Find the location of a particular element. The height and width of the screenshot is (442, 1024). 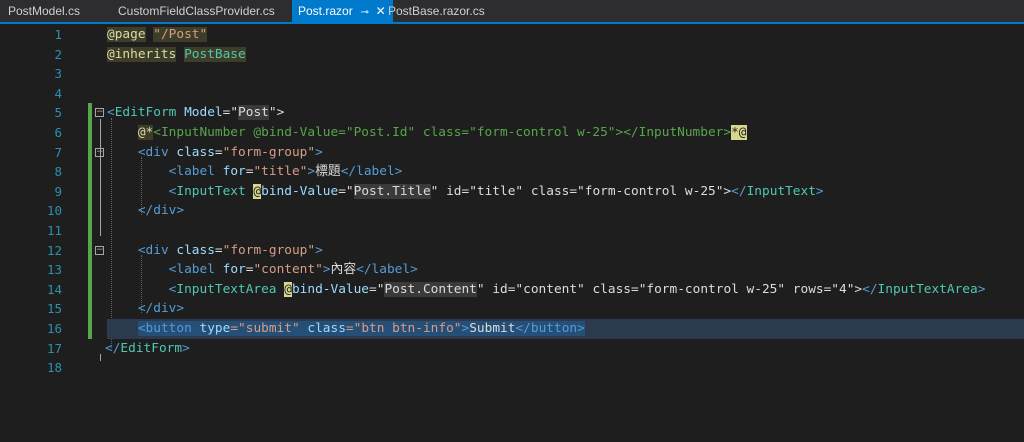

code-line-15: 15 </div> is located at coordinates (512, 309).